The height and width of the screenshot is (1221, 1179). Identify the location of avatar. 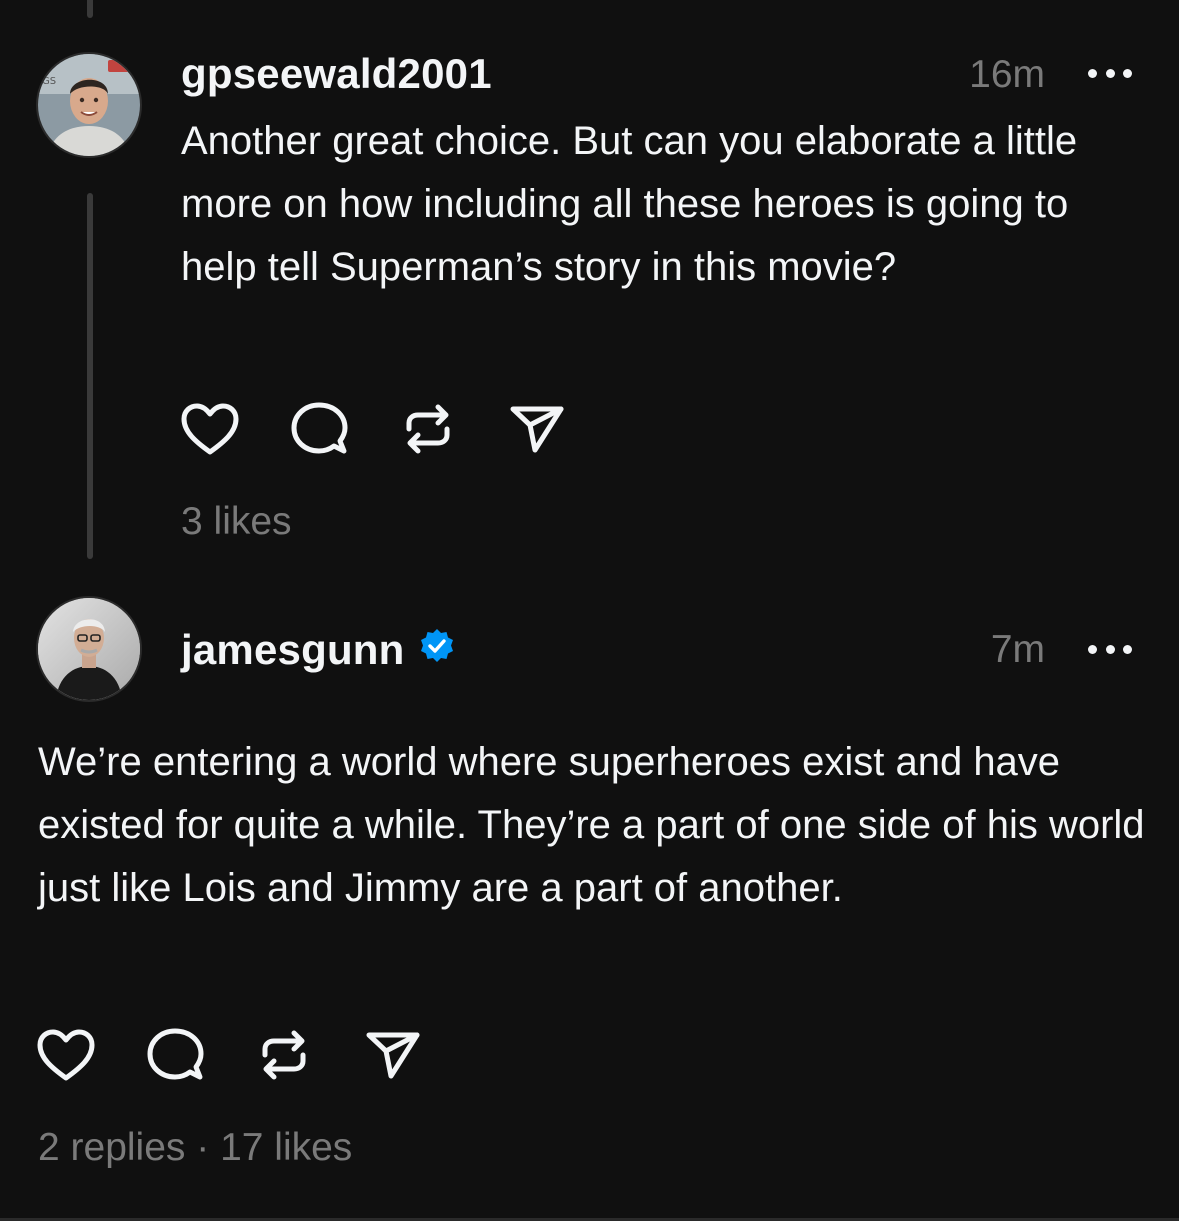
(89, 649).